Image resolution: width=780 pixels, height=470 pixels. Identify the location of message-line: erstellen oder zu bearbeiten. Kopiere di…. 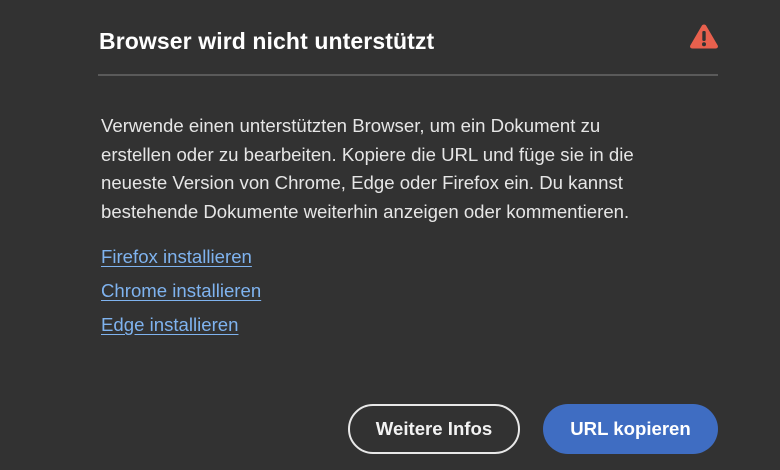
(367, 154).